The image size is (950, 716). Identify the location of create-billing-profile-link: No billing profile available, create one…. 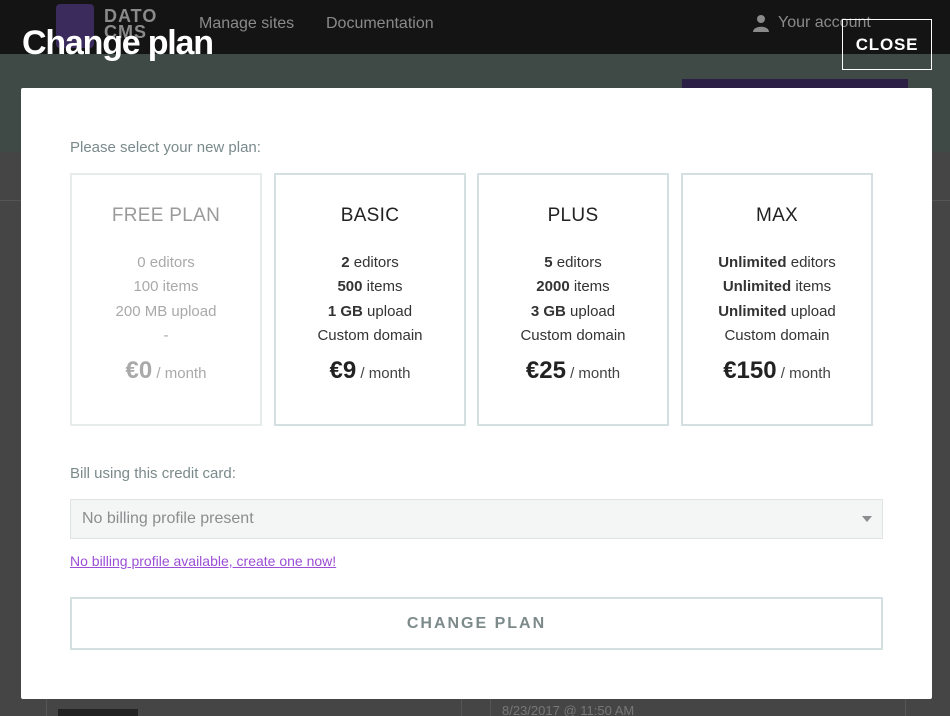
(203, 561).